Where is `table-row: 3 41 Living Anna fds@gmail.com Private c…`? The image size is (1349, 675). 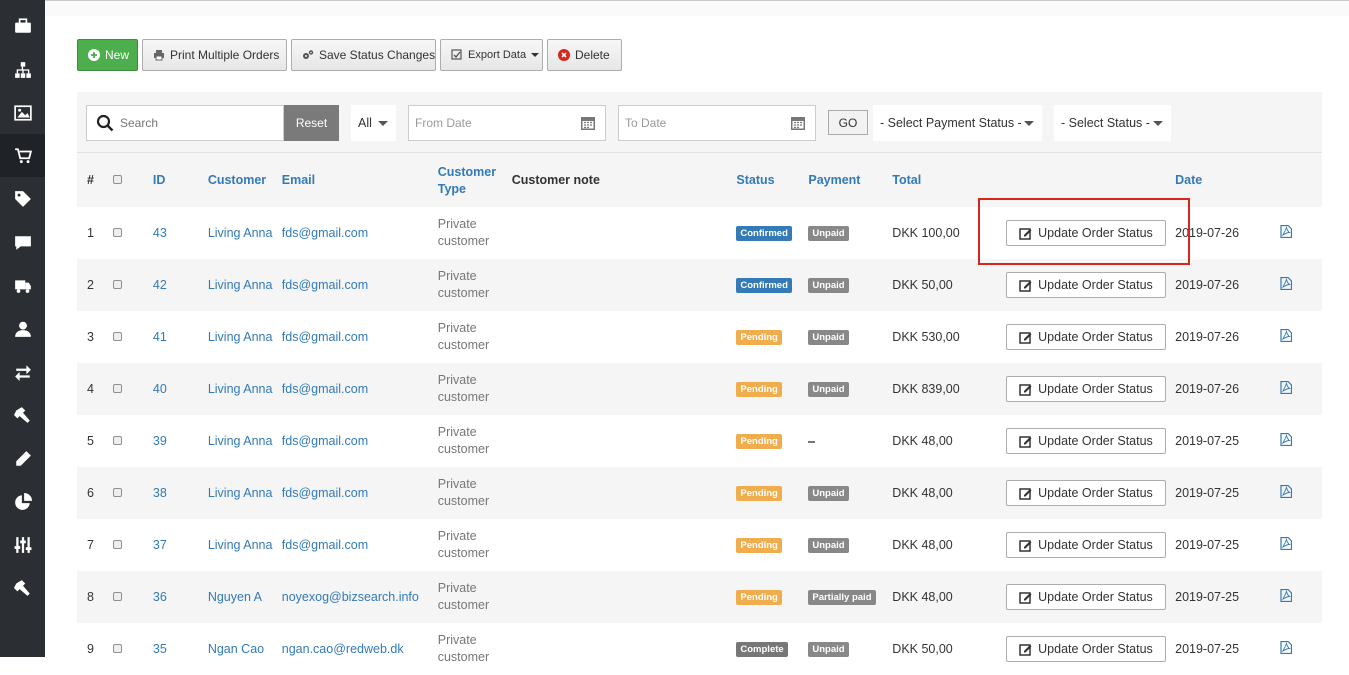
table-row: 3 41 Living Anna fds@gmail.com Private c… is located at coordinates (699, 337).